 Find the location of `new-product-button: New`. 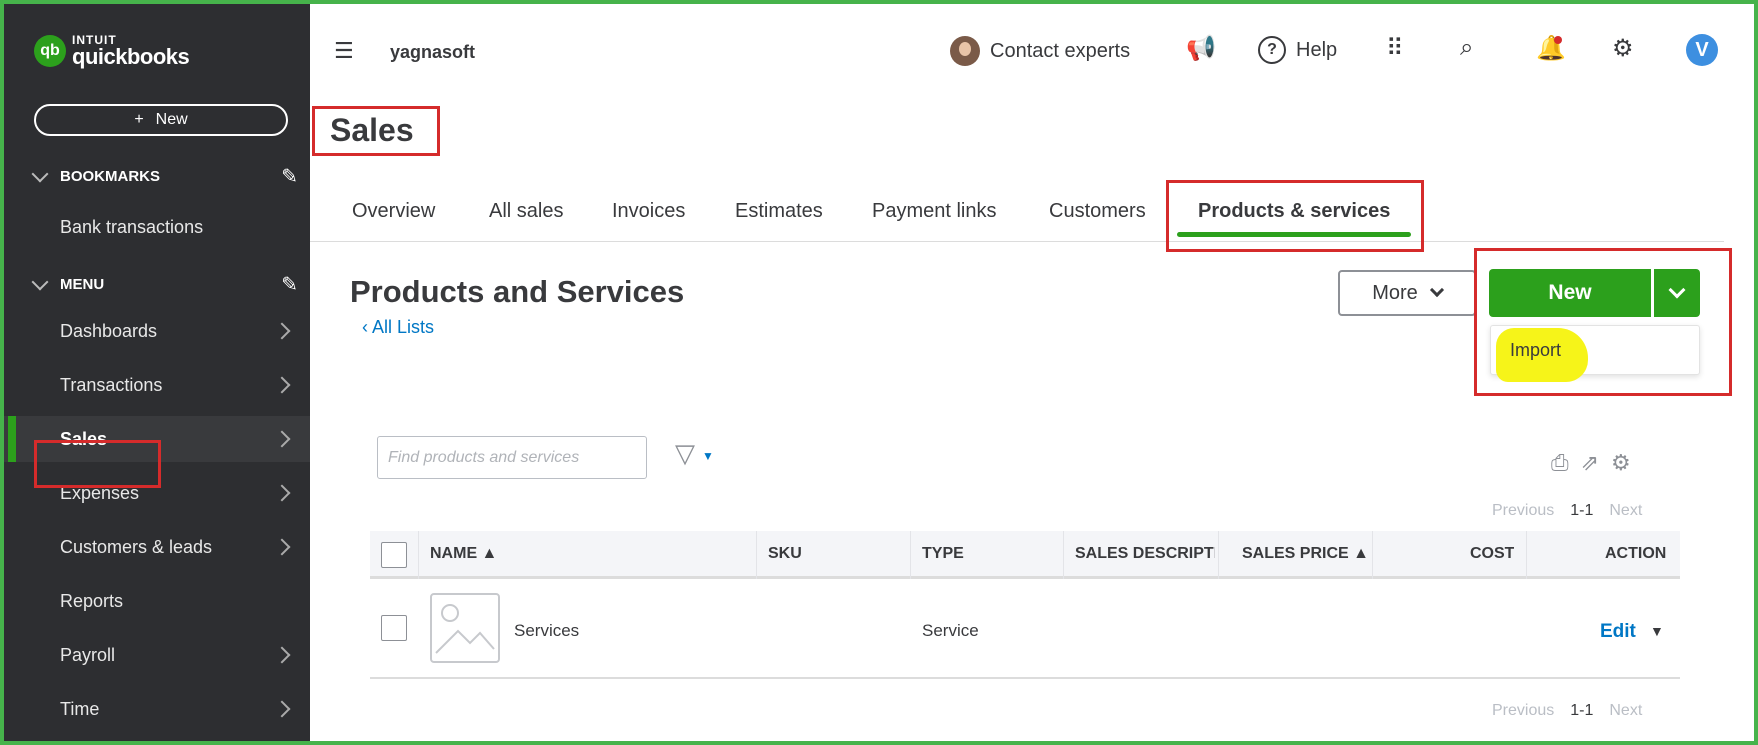

new-product-button: New is located at coordinates (1570, 293).